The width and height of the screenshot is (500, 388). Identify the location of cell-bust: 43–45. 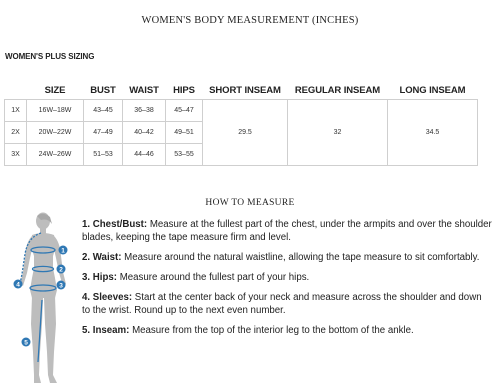
(103, 110).